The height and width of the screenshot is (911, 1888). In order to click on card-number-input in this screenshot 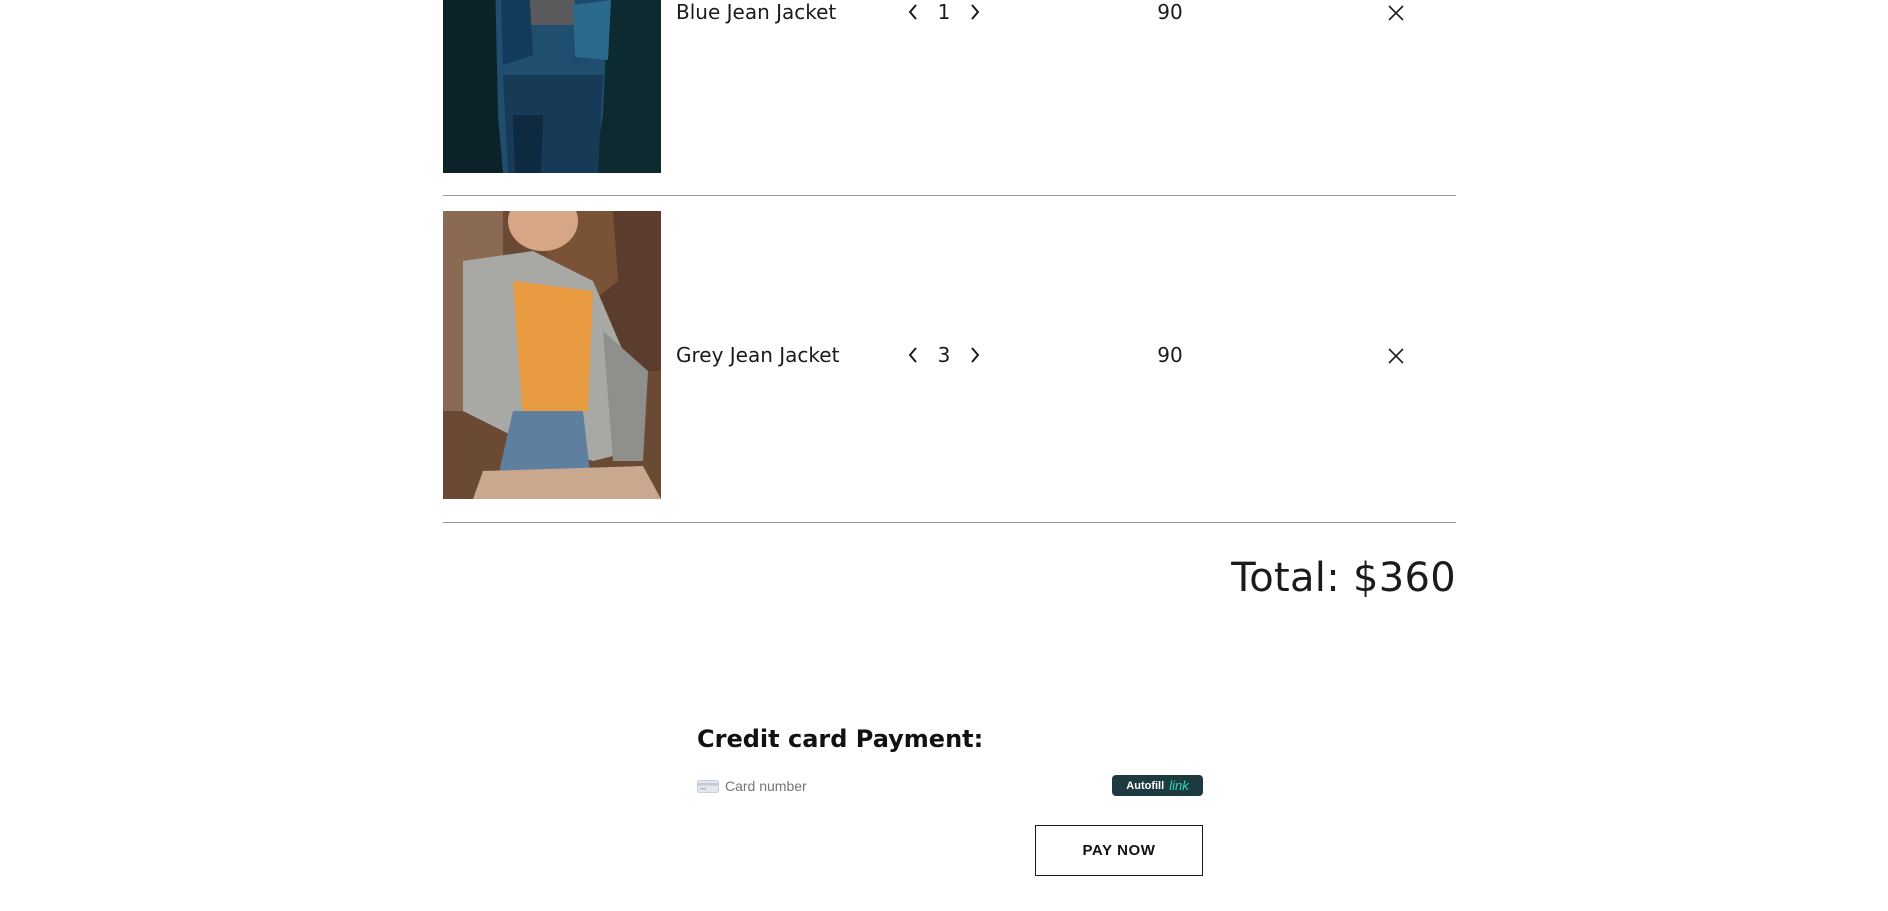, I will do `click(915, 786)`.